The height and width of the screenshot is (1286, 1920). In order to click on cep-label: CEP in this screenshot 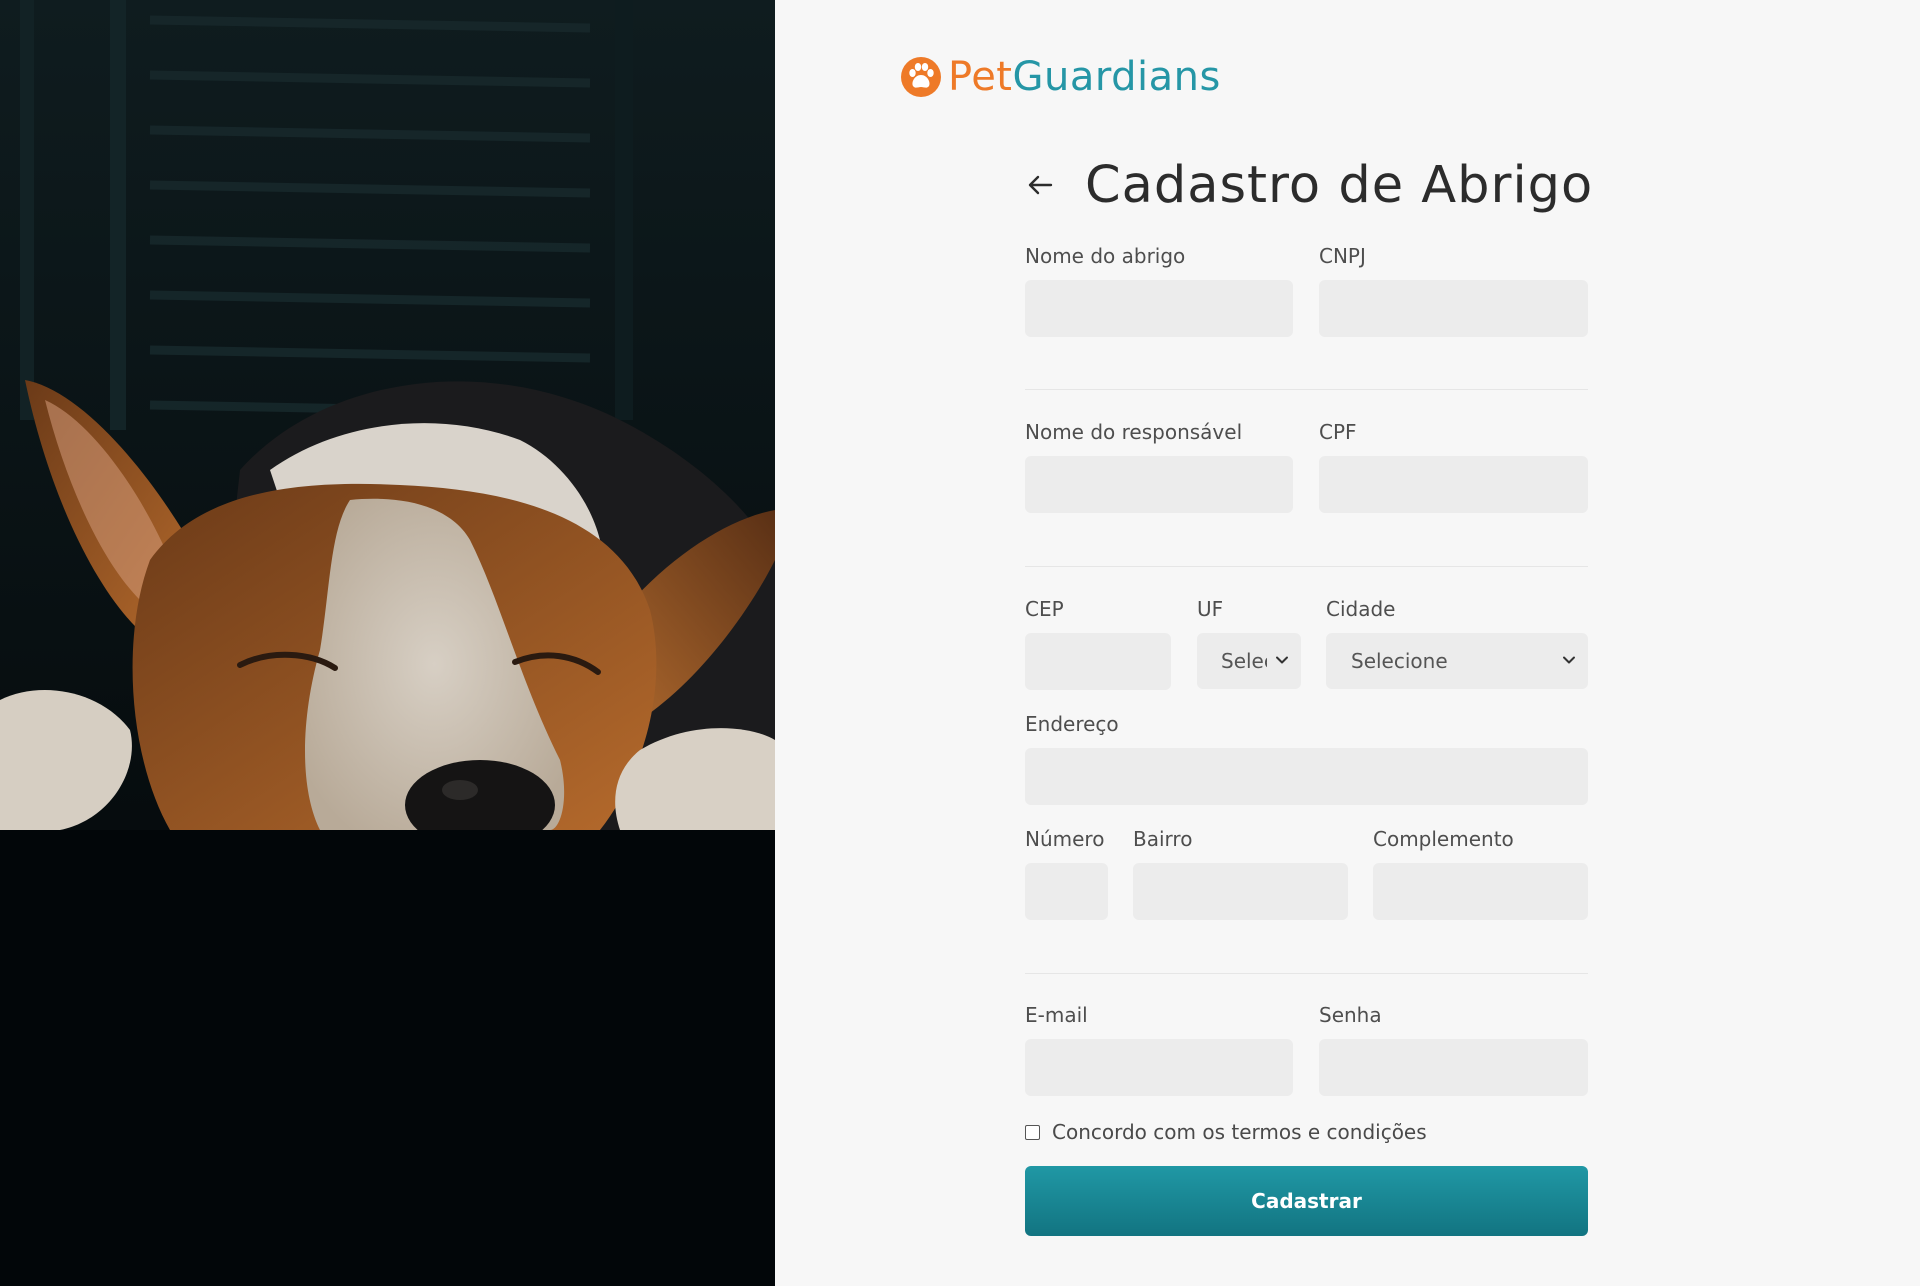, I will do `click(1044, 609)`.